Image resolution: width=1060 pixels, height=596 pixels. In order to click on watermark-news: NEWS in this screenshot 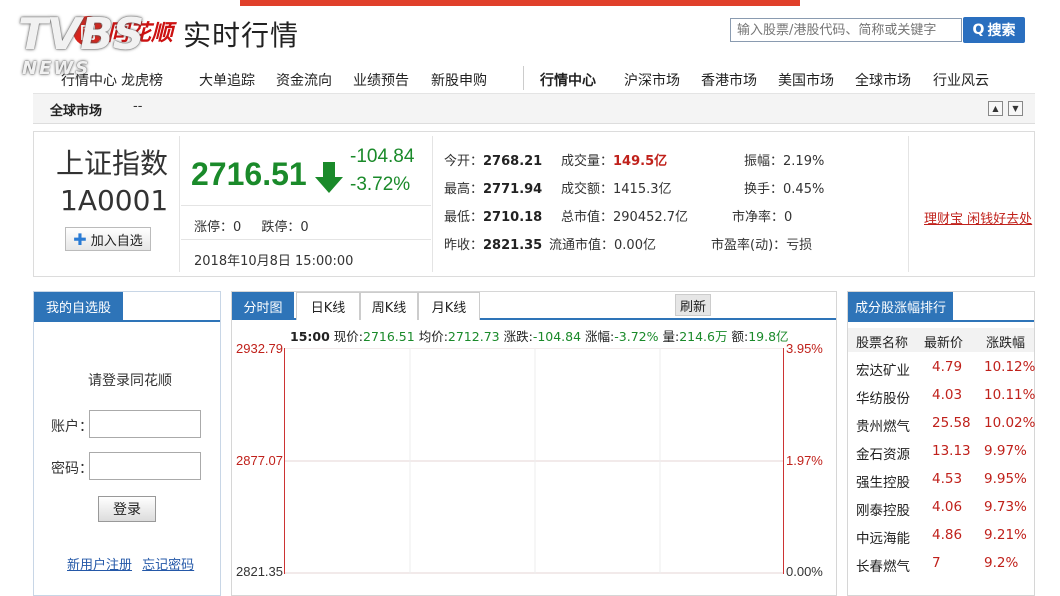, I will do `click(56, 68)`.